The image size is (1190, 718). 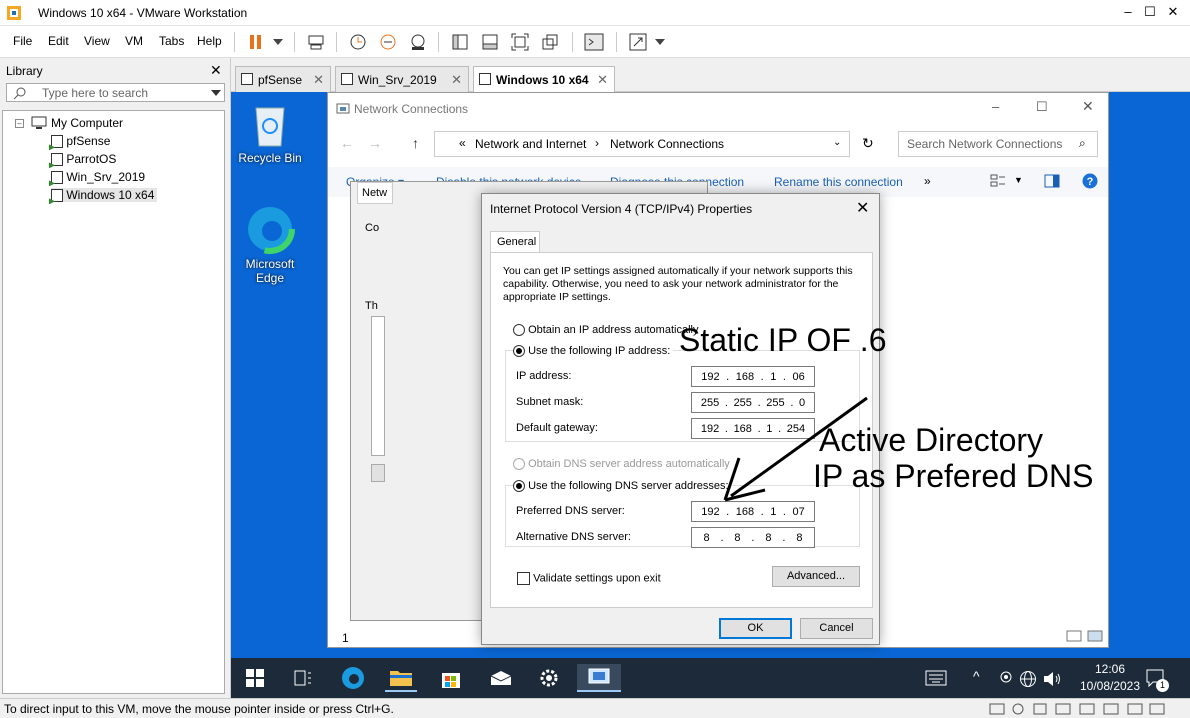 What do you see at coordinates (316, 42) in the screenshot?
I see `send-keys-icon` at bounding box center [316, 42].